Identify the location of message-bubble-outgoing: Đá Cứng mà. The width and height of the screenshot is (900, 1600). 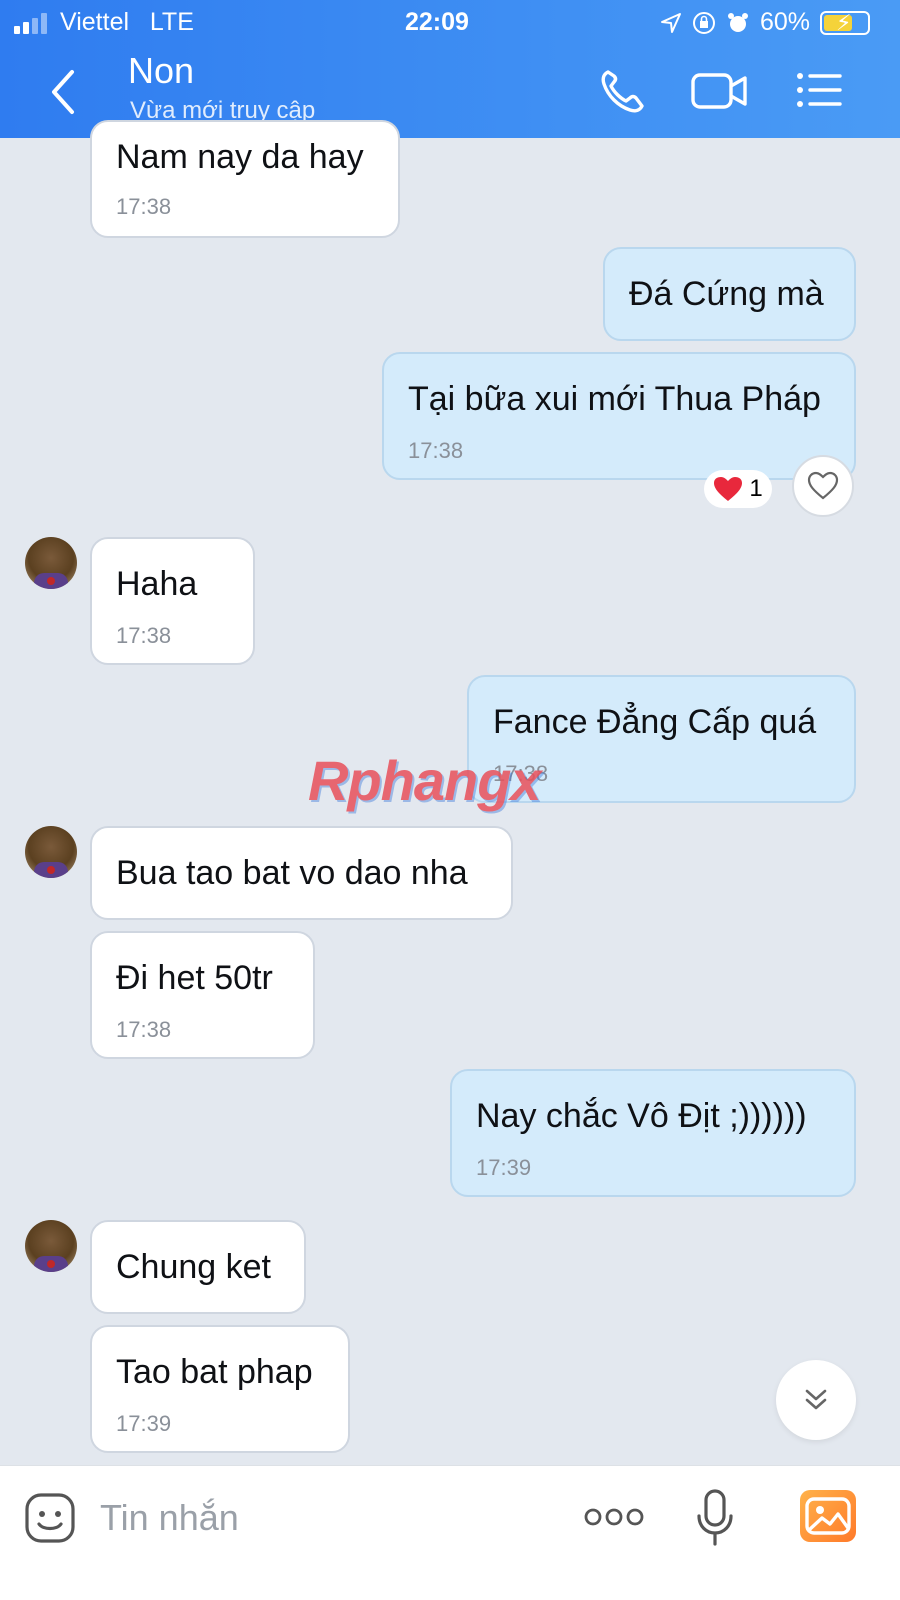
(729, 294).